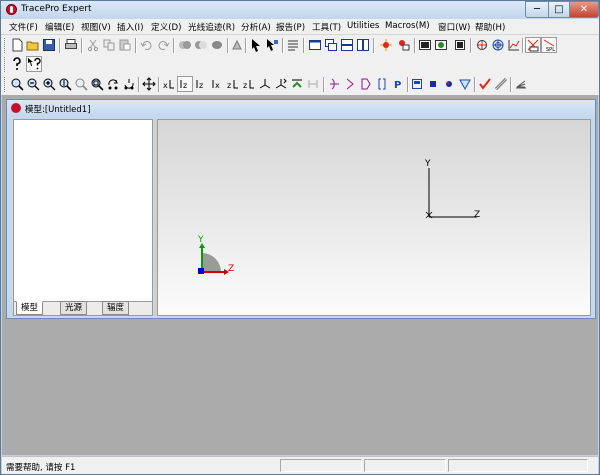  Describe the element at coordinates (293, 45) in the screenshot. I see `properties-icon` at that location.